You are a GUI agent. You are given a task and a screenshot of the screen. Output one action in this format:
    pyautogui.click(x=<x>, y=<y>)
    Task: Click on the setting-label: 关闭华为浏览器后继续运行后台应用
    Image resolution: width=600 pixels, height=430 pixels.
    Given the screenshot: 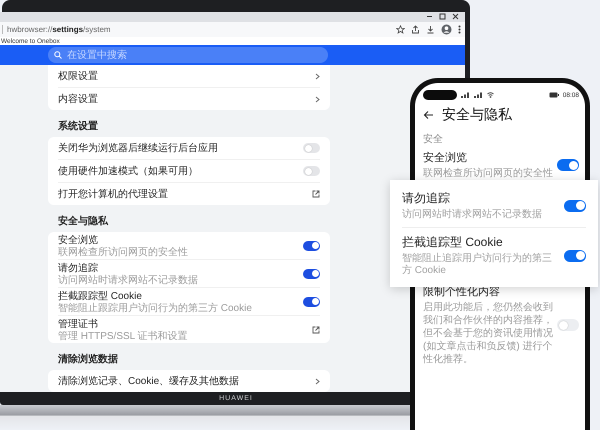 What is the action you would take?
    pyautogui.click(x=177, y=148)
    